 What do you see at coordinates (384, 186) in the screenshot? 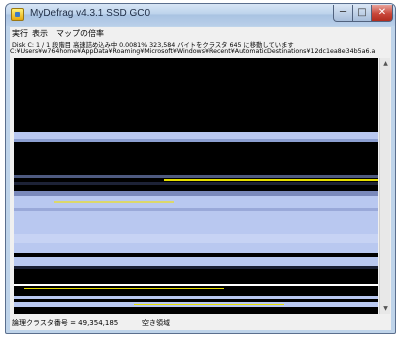
I see `vertical-scrollbar: ▲ ▼` at bounding box center [384, 186].